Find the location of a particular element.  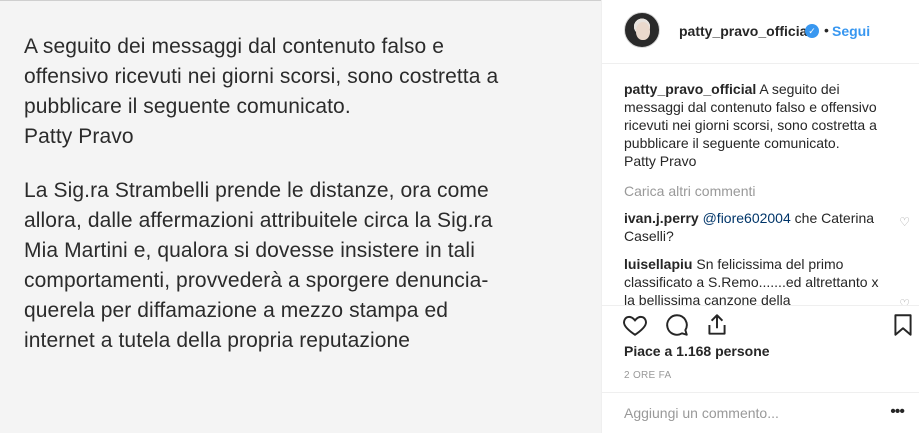

post-header: patty_pravo_official ✓ • Segui is located at coordinates (760, 32).